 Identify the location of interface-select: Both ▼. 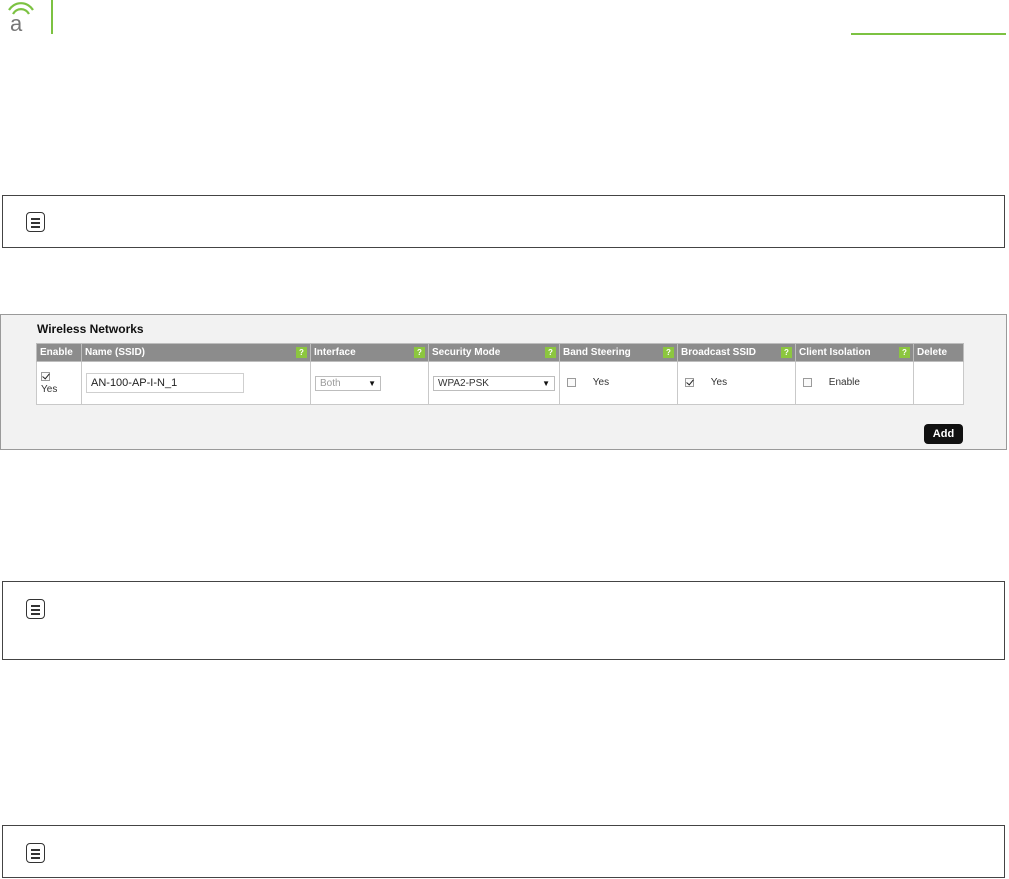
(348, 383).